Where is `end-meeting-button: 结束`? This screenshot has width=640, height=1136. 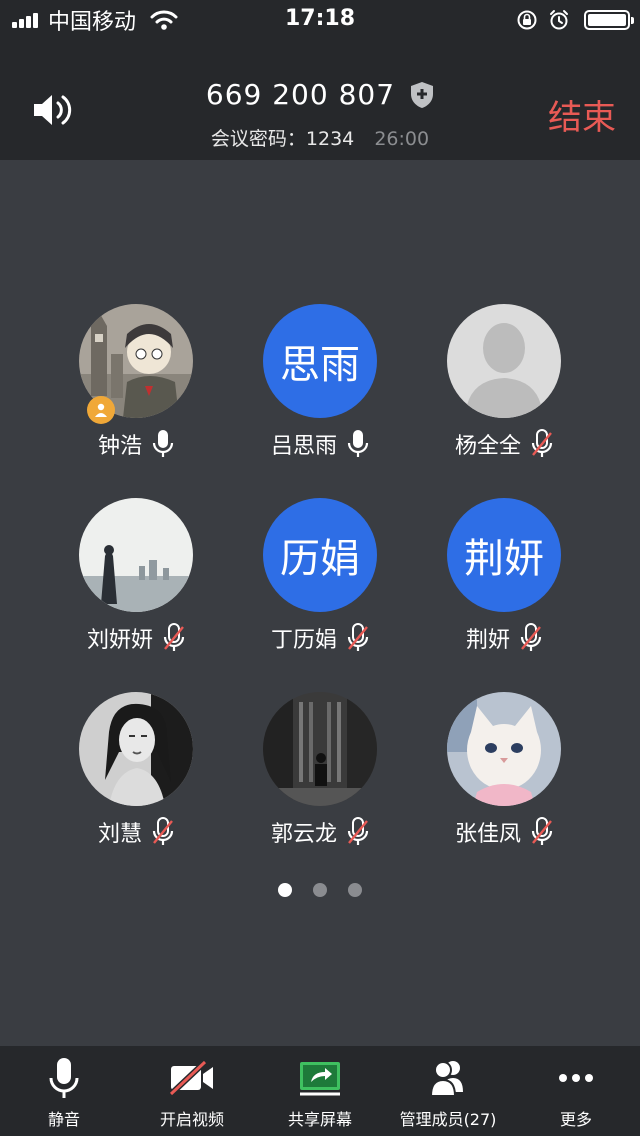 end-meeting-button: 结束 is located at coordinates (582, 114).